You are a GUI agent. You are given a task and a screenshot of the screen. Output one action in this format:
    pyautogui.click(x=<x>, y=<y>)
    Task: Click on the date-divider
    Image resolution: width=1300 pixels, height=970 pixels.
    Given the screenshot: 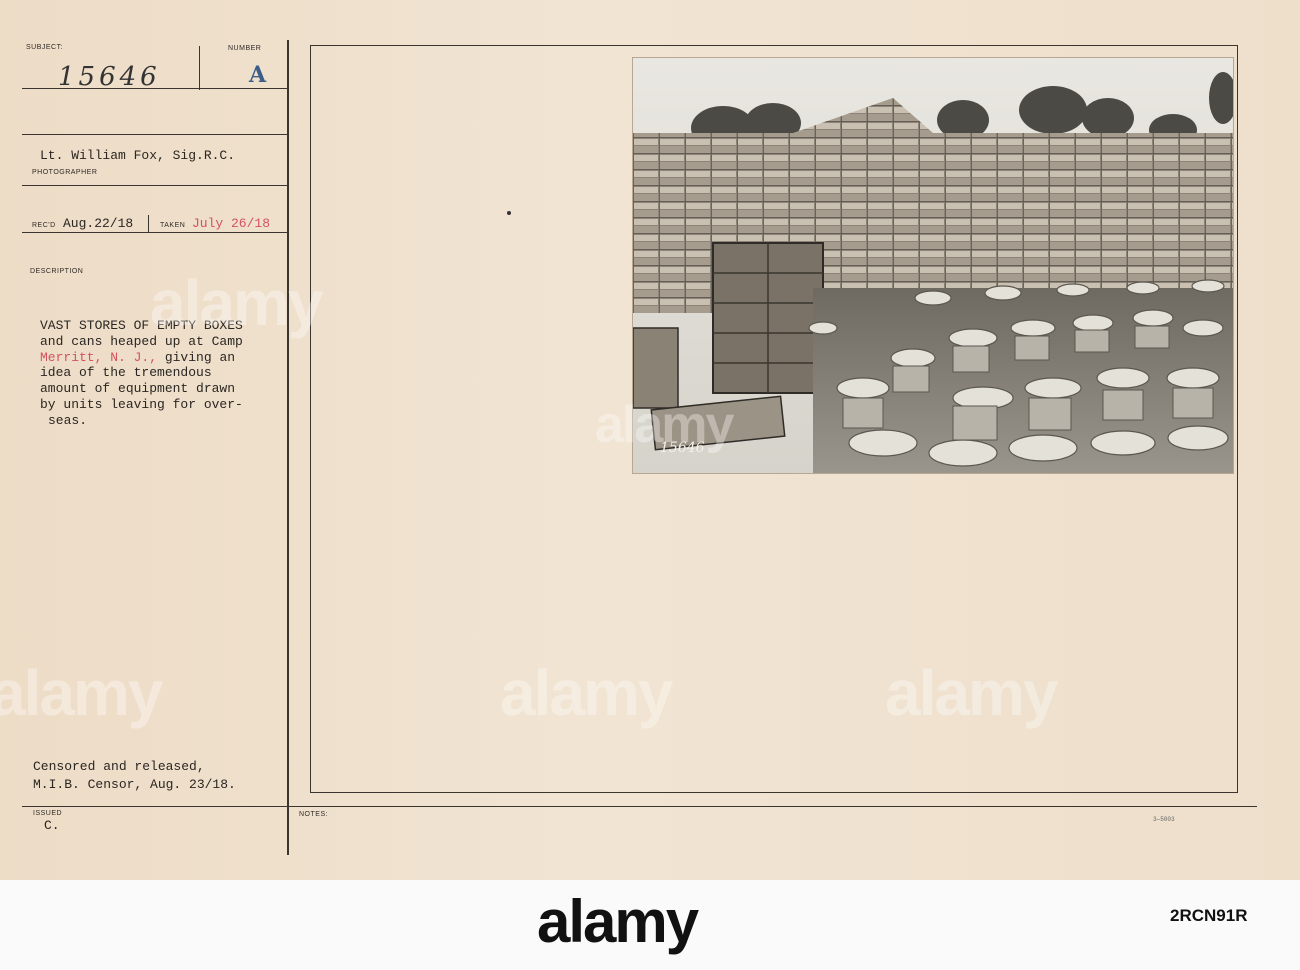 What is the action you would take?
    pyautogui.click(x=148, y=224)
    